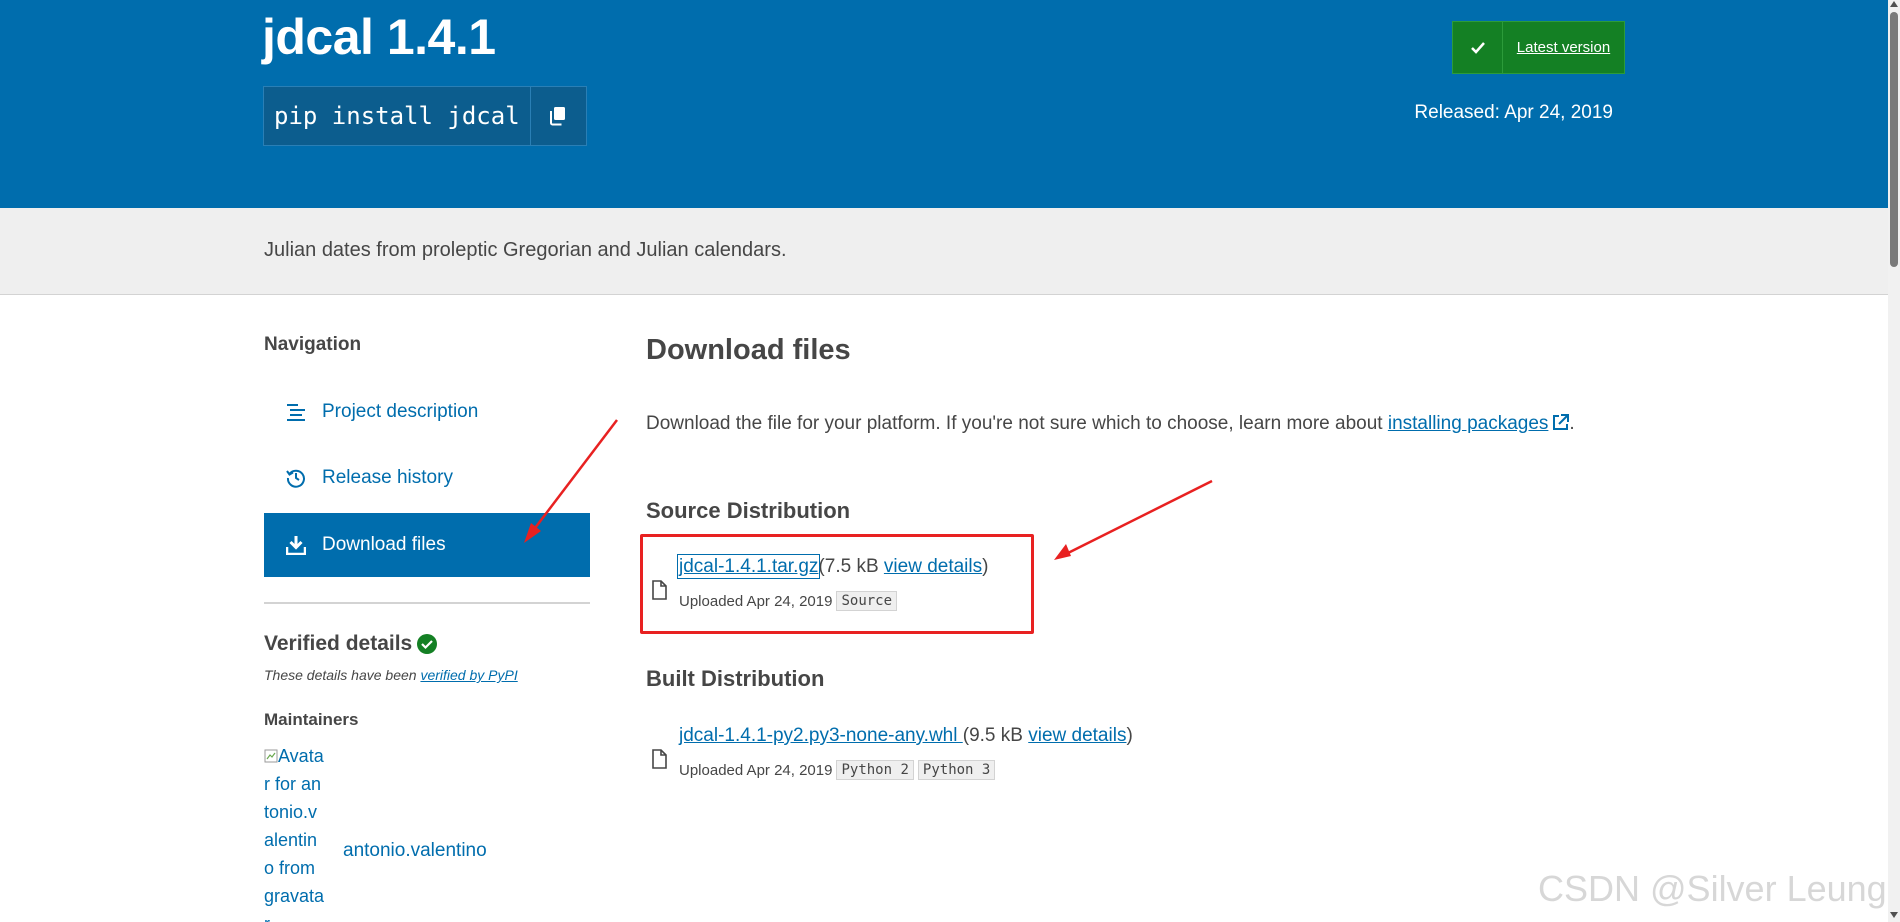  What do you see at coordinates (821, 735) in the screenshot?
I see `built-file-link: jdcal-1.4.1-py2.py3-none-any.whl` at bounding box center [821, 735].